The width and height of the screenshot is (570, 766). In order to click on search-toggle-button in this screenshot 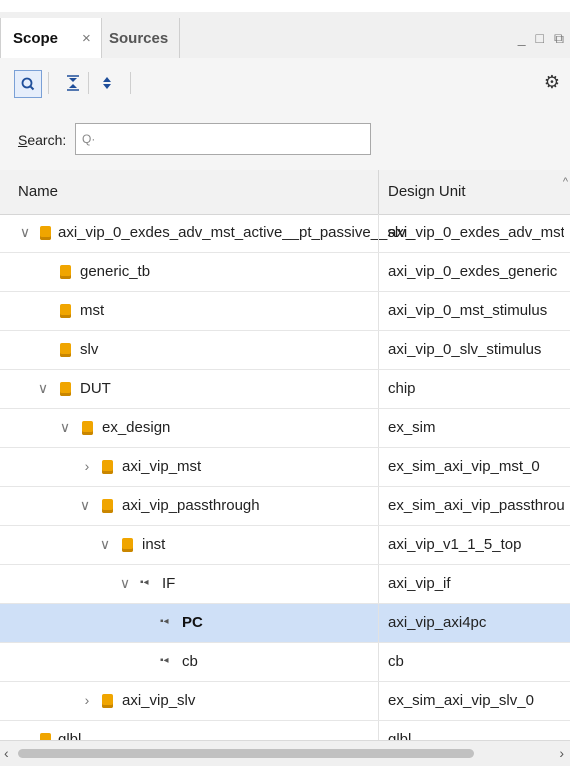, I will do `click(28, 84)`.